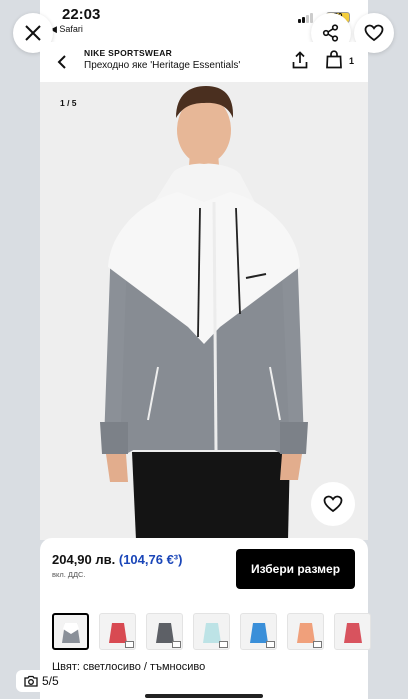 Image resolution: width=408 pixels, height=699 pixels. Describe the element at coordinates (66, 29) in the screenshot. I see `back-to-app-link: ◀ Safari` at that location.